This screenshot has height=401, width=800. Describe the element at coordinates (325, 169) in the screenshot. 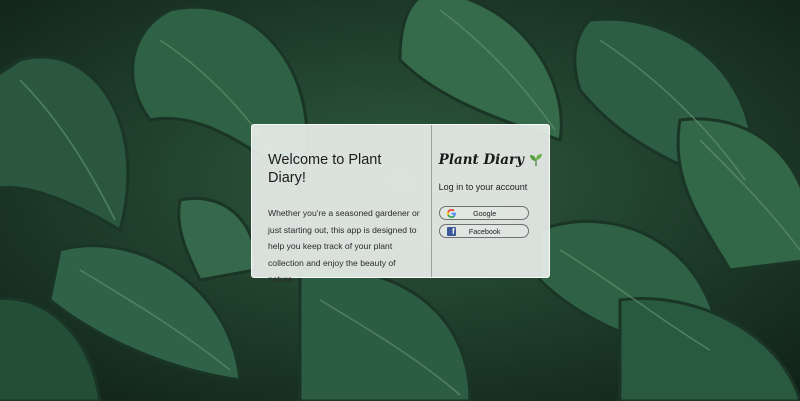

I see `welcome-title: Welcome to Plant Diary!` at that location.